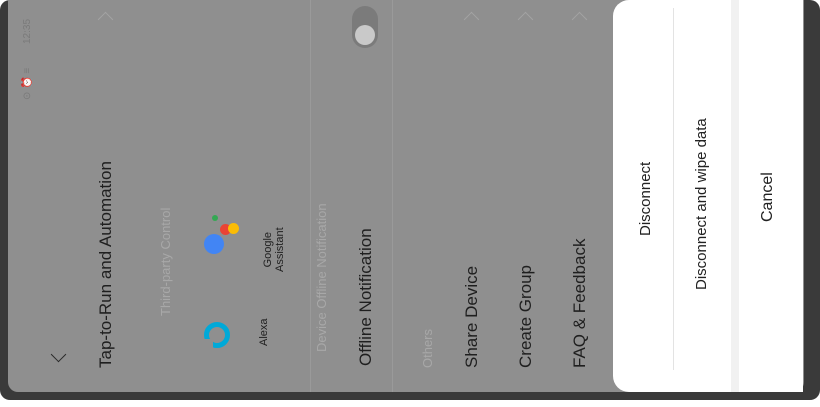 The image size is (820, 407). Describe the element at coordinates (217, 335) in the screenshot. I see `alexa-icon` at that location.